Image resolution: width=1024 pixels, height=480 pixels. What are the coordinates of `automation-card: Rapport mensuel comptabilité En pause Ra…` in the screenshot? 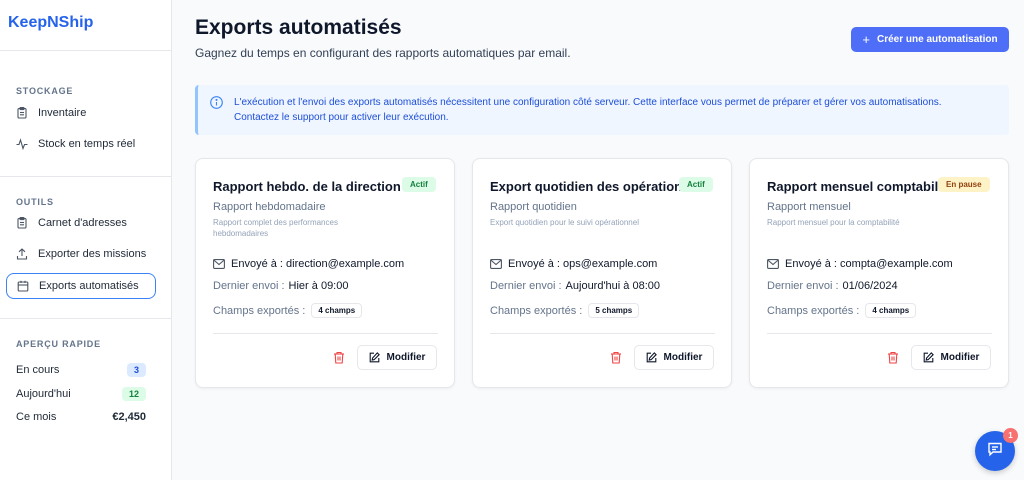 It's located at (879, 273).